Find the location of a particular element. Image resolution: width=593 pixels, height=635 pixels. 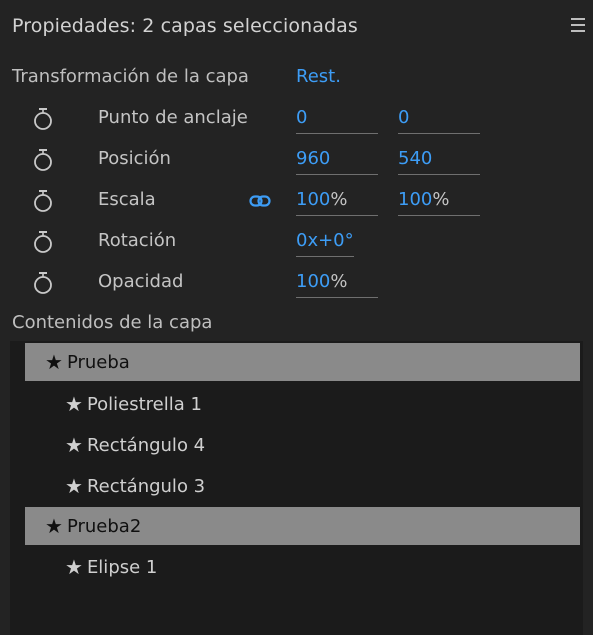

scale-y-value: 100 is located at coordinates (415, 199).